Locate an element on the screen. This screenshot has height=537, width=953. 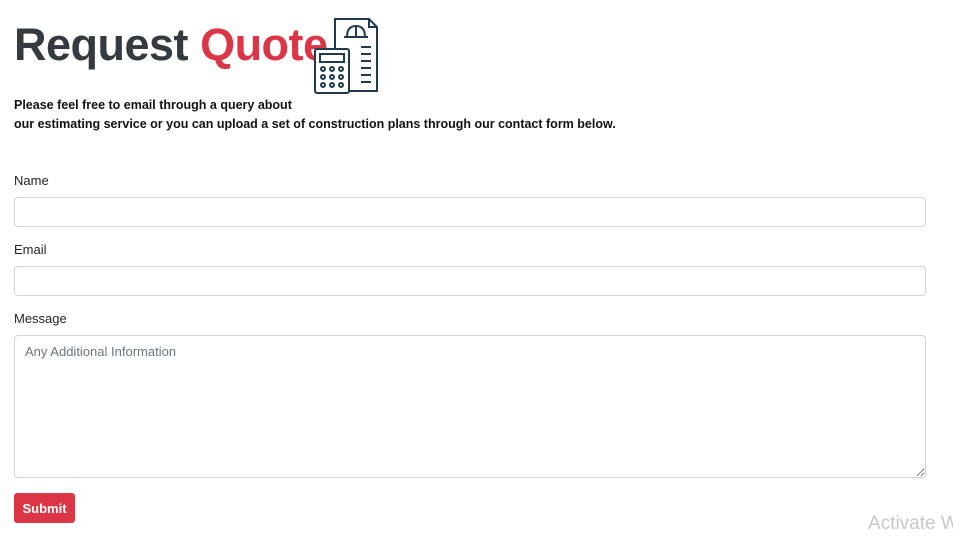
calculator-document-icon is located at coordinates (346, 56).